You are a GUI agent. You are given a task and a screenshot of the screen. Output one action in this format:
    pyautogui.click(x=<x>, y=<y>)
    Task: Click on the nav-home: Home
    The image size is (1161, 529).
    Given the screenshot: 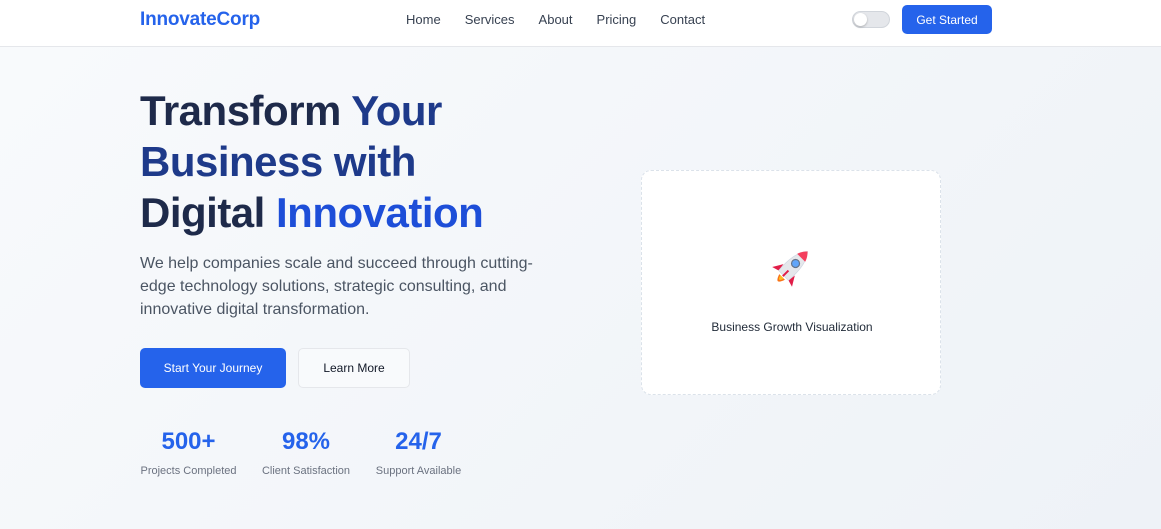 What is the action you would take?
    pyautogui.click(x=423, y=20)
    